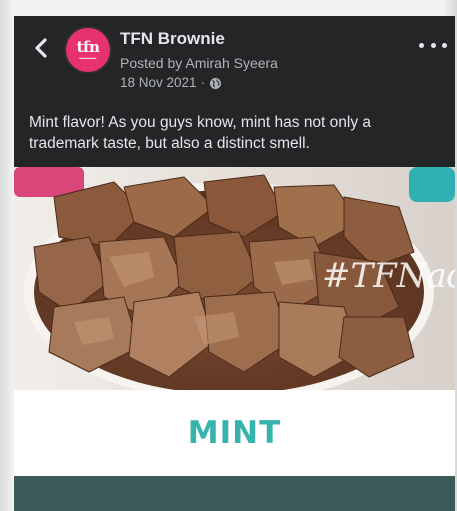 The height and width of the screenshot is (511, 457). I want to click on post-meta: 18 Nov 2021 ·, so click(171, 83).